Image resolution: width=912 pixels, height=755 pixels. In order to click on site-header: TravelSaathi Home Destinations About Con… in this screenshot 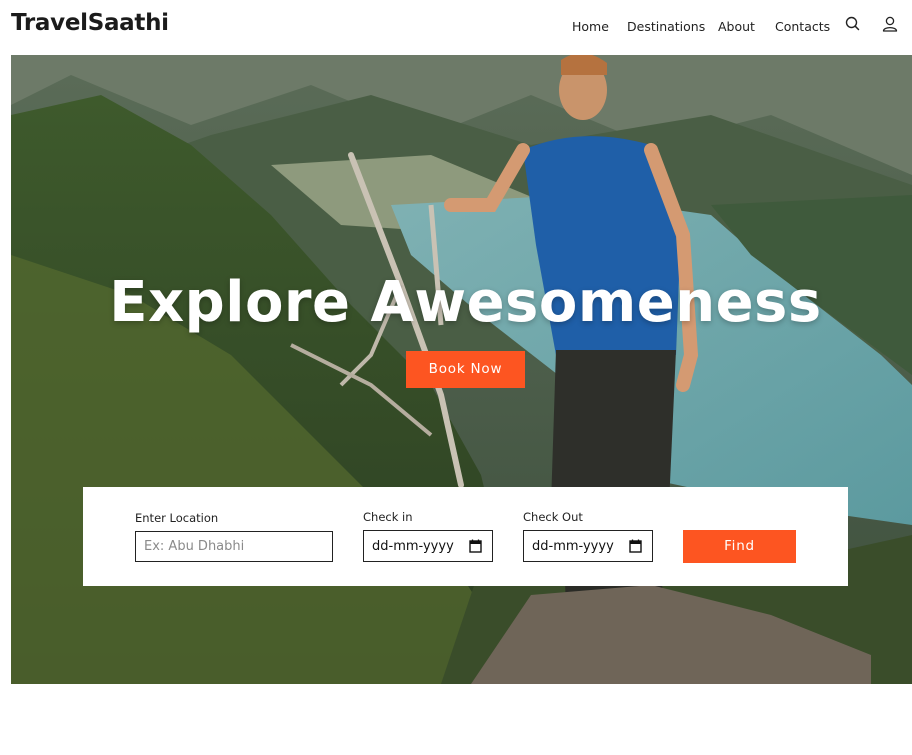, I will do `click(456, 27)`.